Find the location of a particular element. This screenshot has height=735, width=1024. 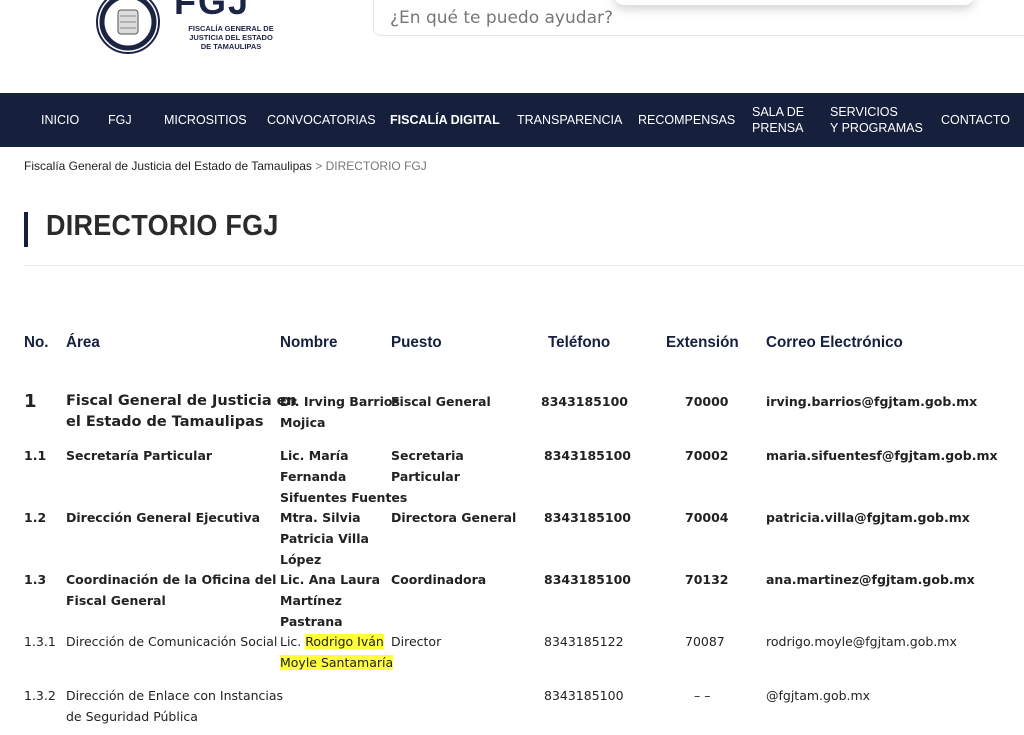

row-extension: 70087 is located at coordinates (705, 641).